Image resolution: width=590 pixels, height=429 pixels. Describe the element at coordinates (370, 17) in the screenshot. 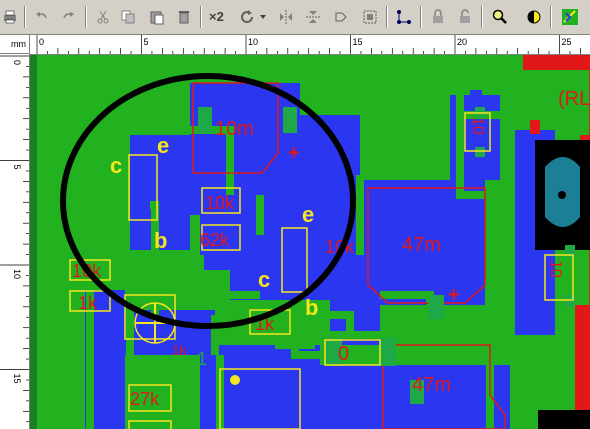

I see `group-icon` at that location.